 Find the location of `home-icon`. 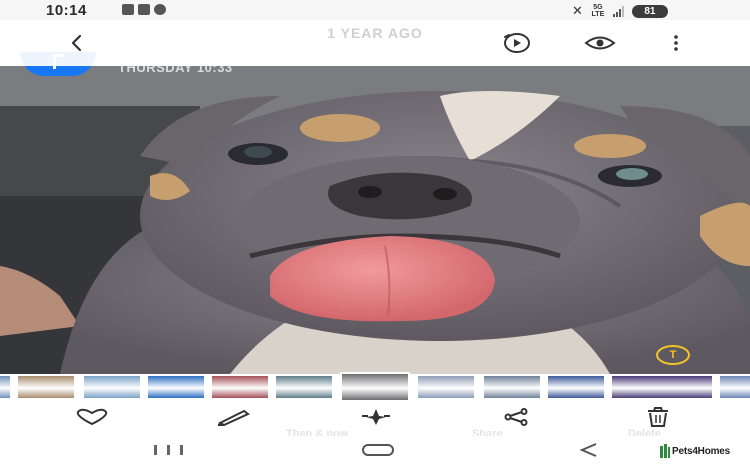

home-icon is located at coordinates (378, 450).